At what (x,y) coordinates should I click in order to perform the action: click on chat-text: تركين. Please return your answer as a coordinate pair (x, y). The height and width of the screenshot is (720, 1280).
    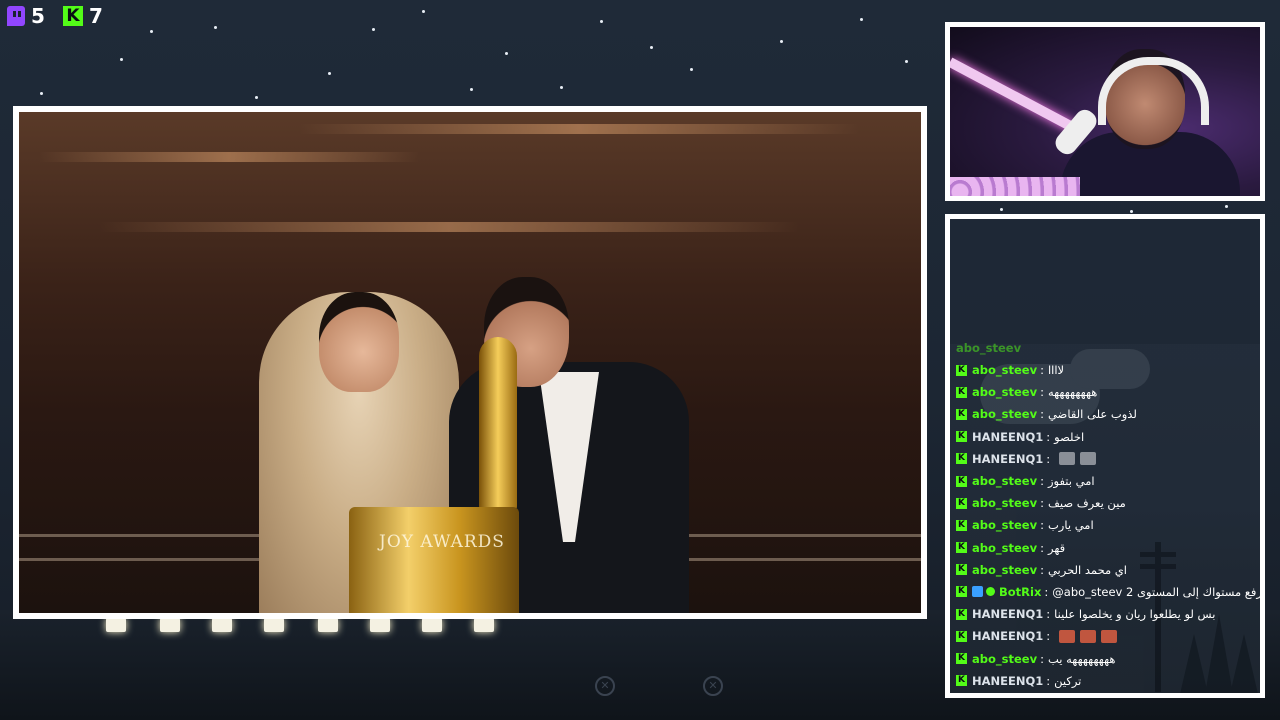
    Looking at the image, I should click on (1068, 680).